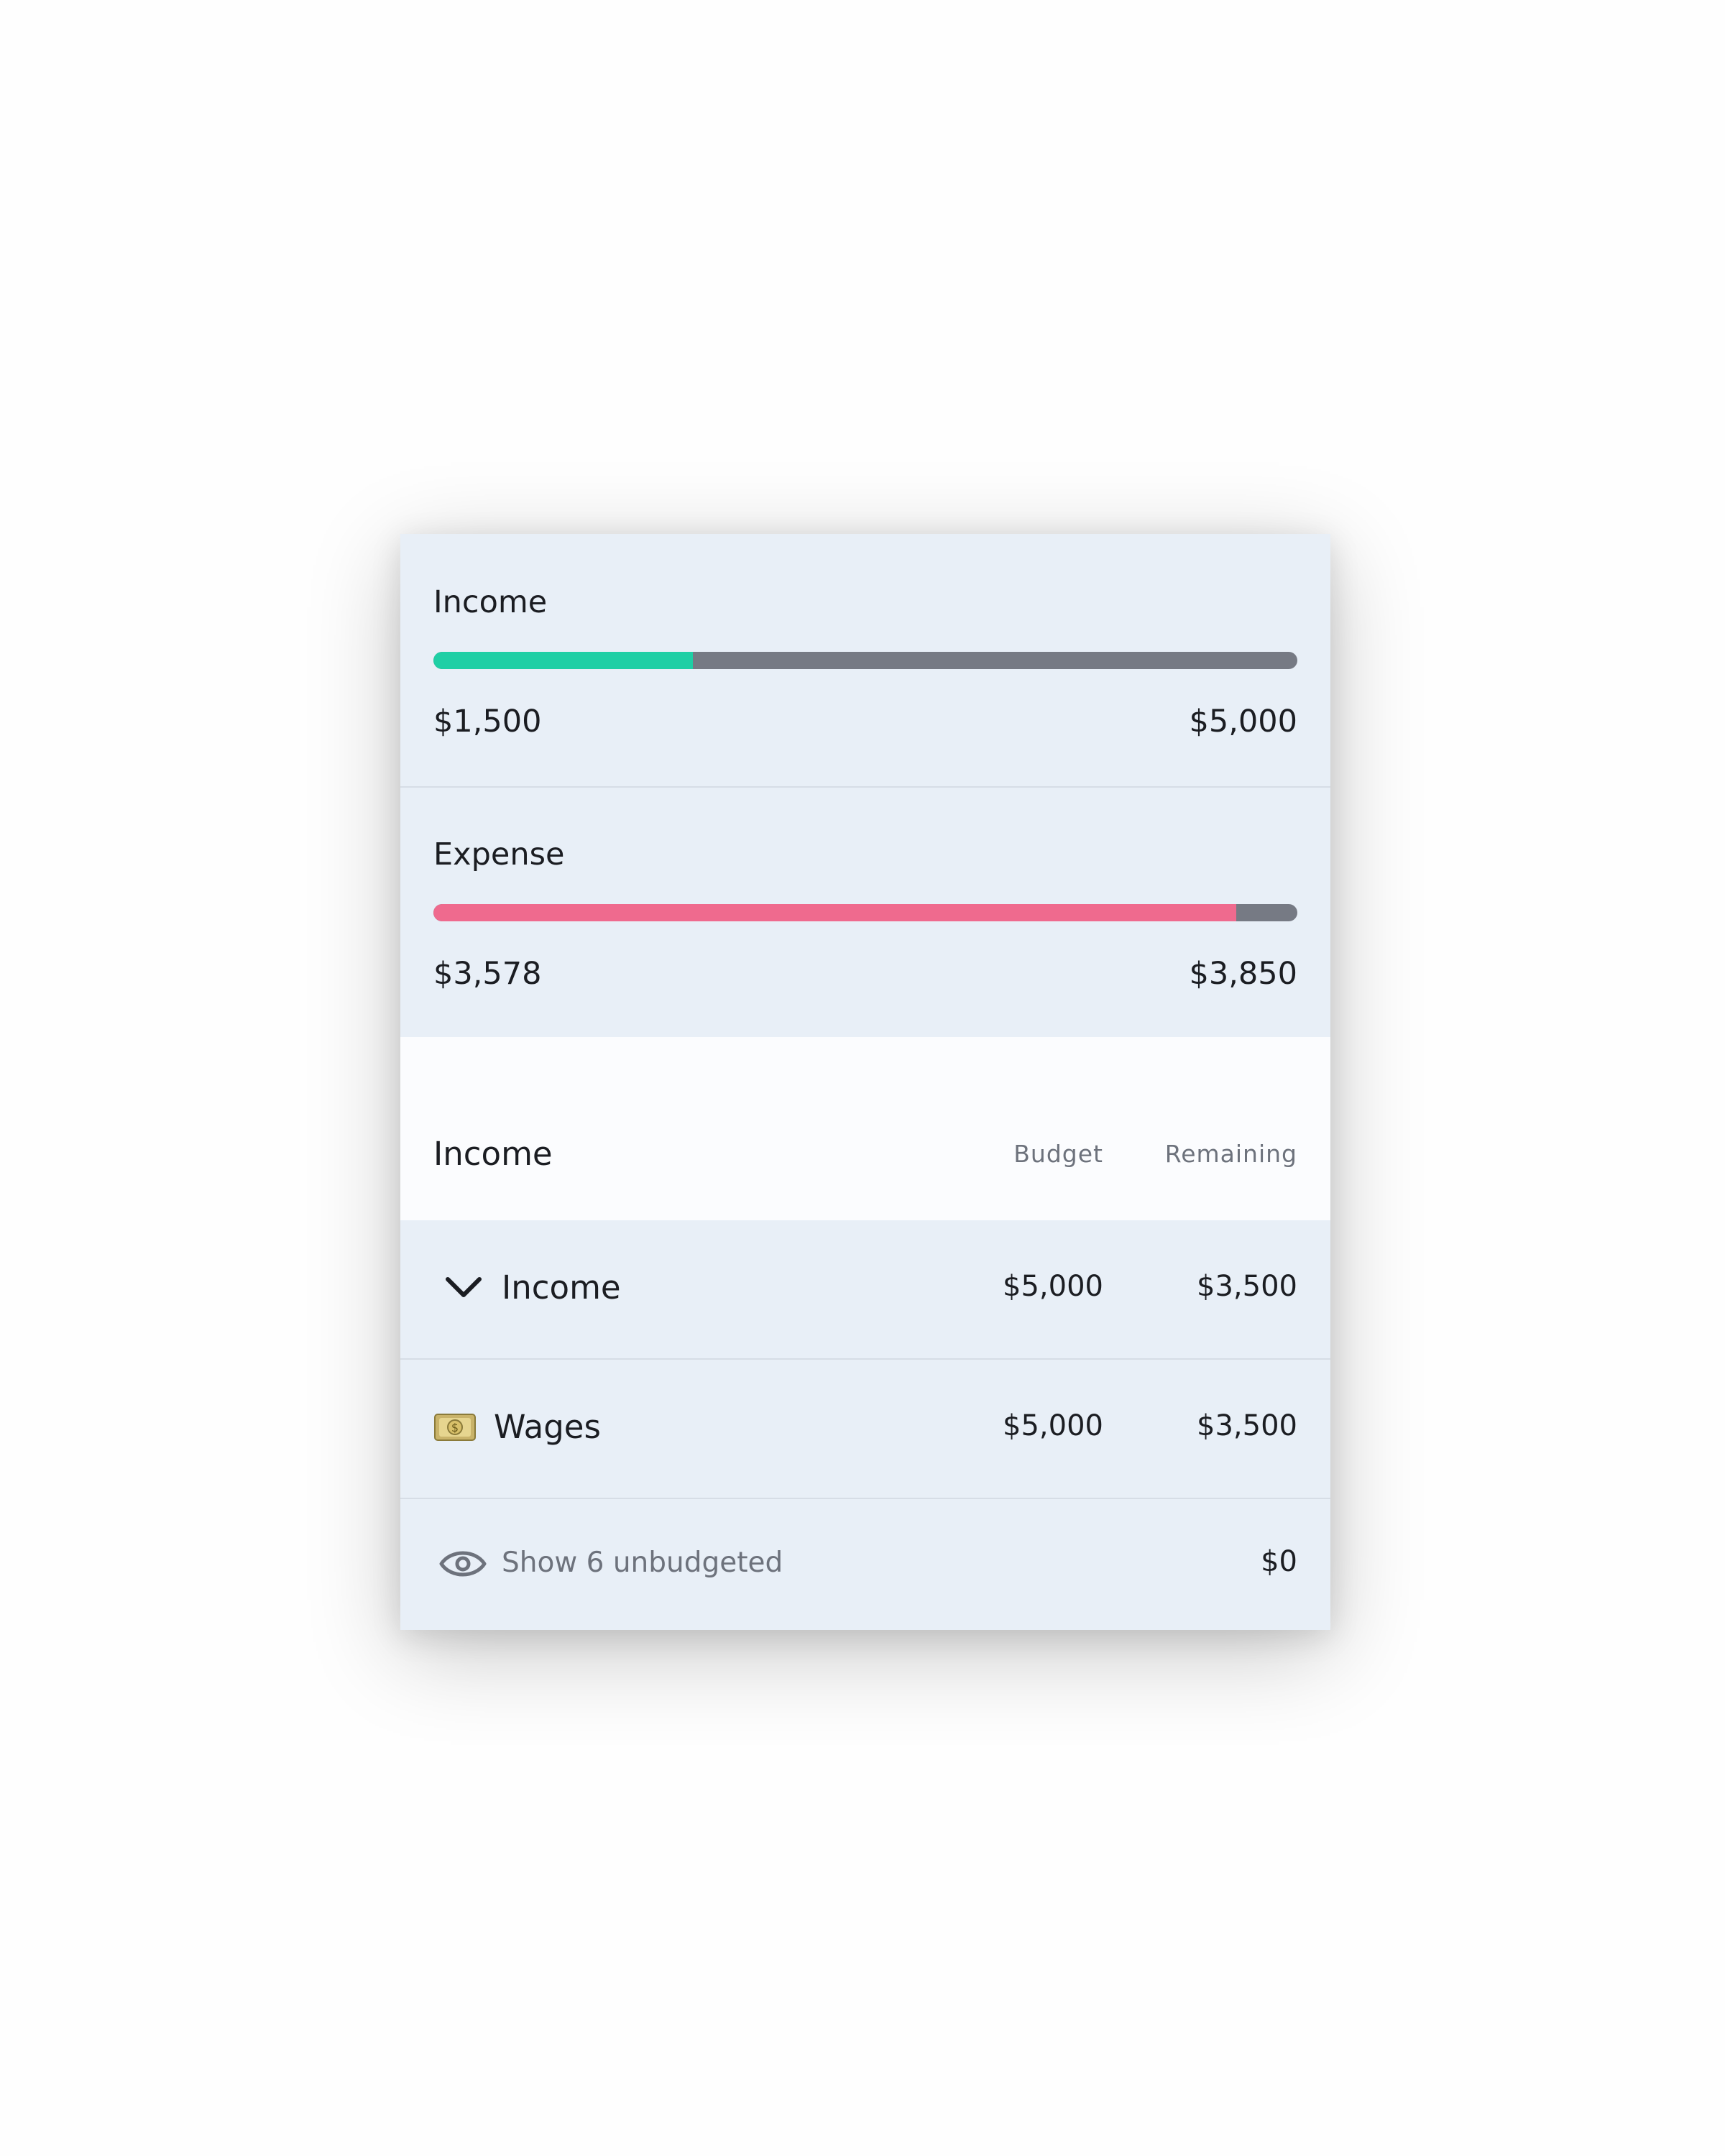  I want to click on expense-progress-fill, so click(834, 912).